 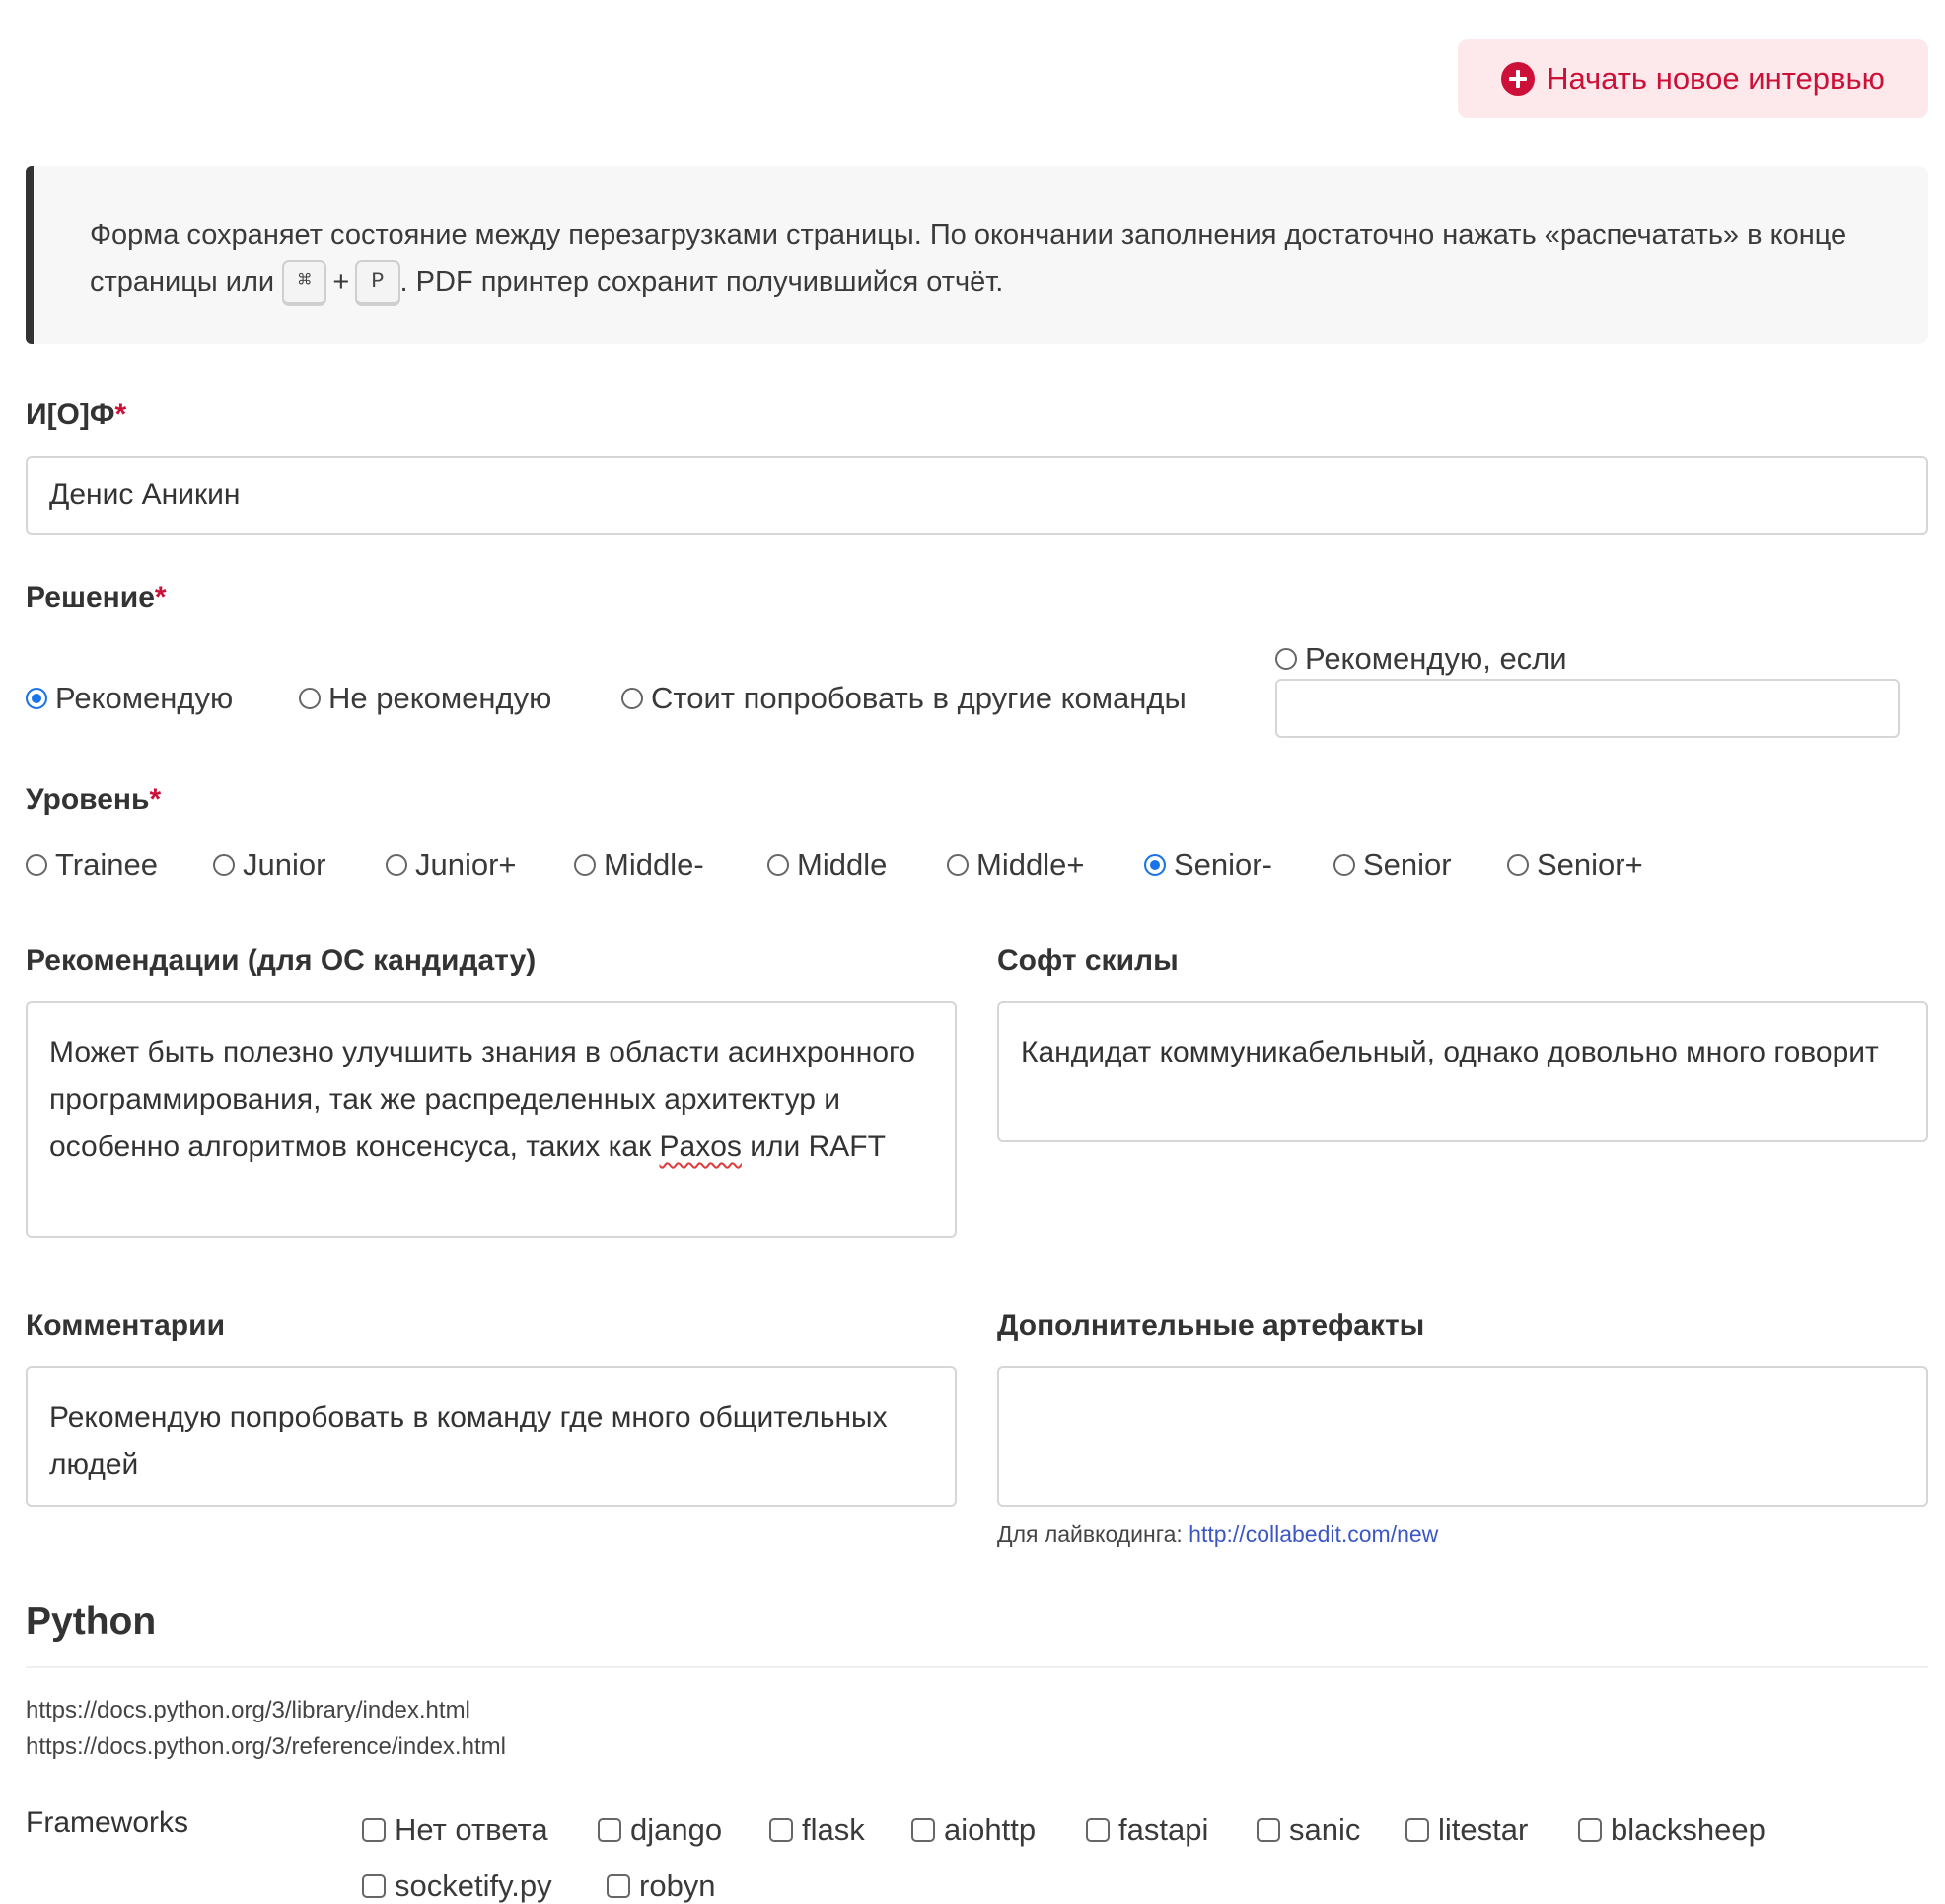 What do you see at coordinates (1716, 78) in the screenshot?
I see `new-interview-label: Начать новое интервью` at bounding box center [1716, 78].